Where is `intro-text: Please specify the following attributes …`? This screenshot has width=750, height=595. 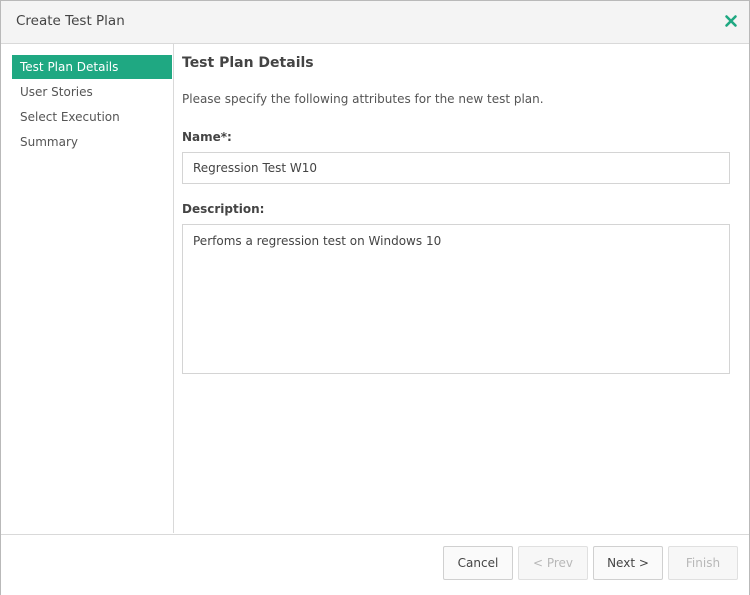
intro-text: Please specify the following attributes … is located at coordinates (363, 99).